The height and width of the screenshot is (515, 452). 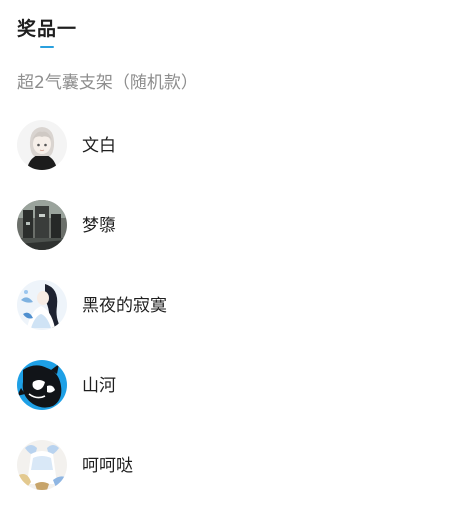 I want to click on pastel-anime-avatar-icon, so click(x=42, y=465).